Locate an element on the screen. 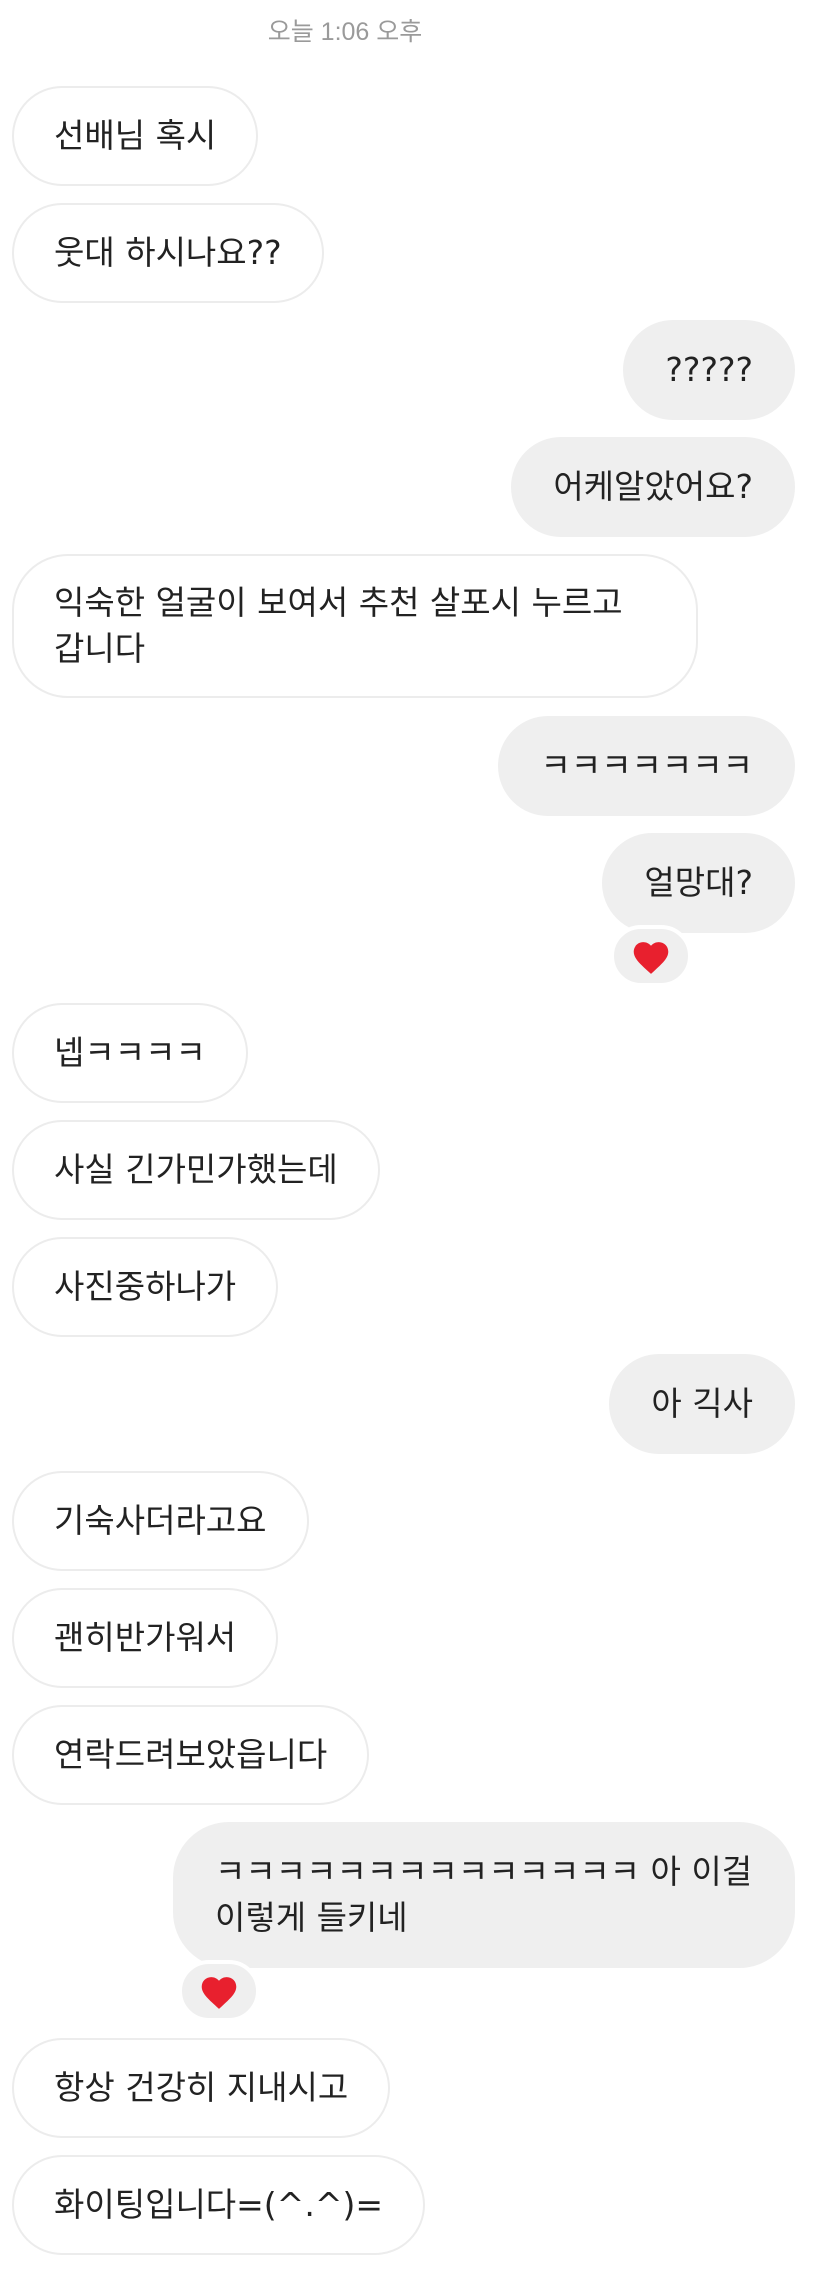 The image size is (829, 2272). message-text: 웃대 하시나요?? is located at coordinates (168, 252).